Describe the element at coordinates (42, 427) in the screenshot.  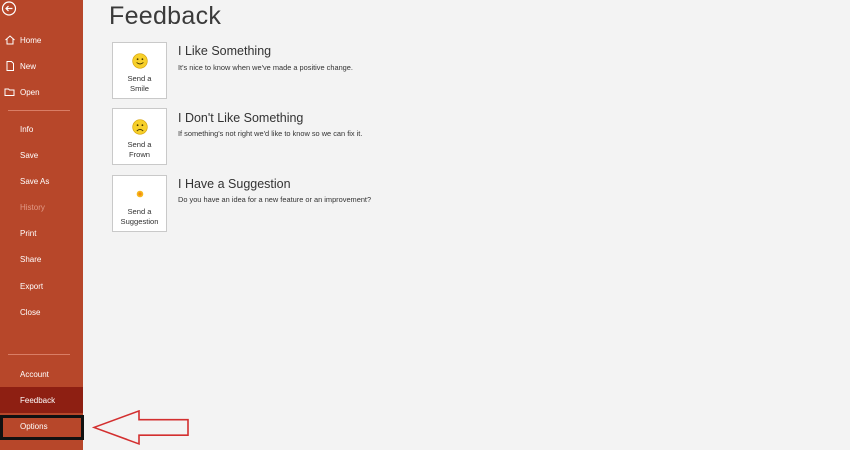
I see `options-highlight-box` at that location.